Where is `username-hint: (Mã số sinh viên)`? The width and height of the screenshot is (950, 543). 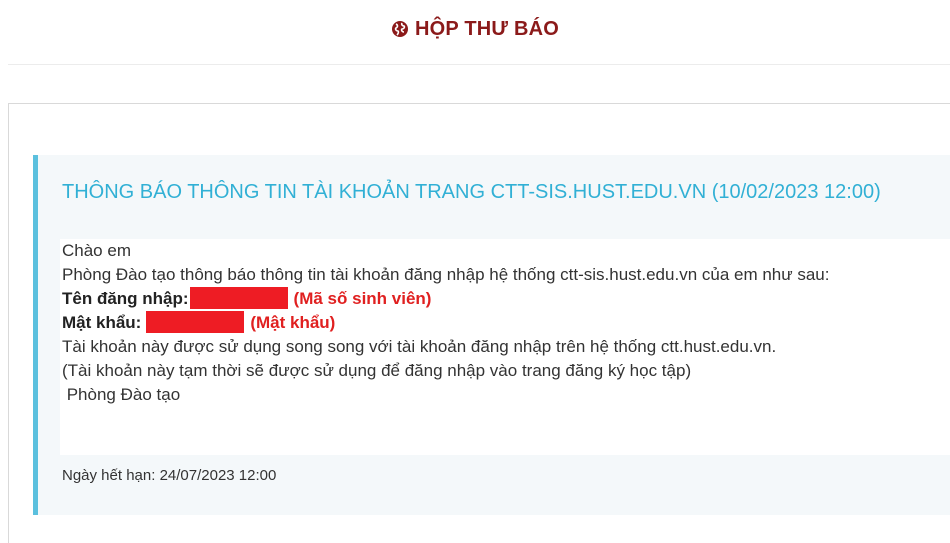 username-hint: (Mã số sinh viên) is located at coordinates (362, 298).